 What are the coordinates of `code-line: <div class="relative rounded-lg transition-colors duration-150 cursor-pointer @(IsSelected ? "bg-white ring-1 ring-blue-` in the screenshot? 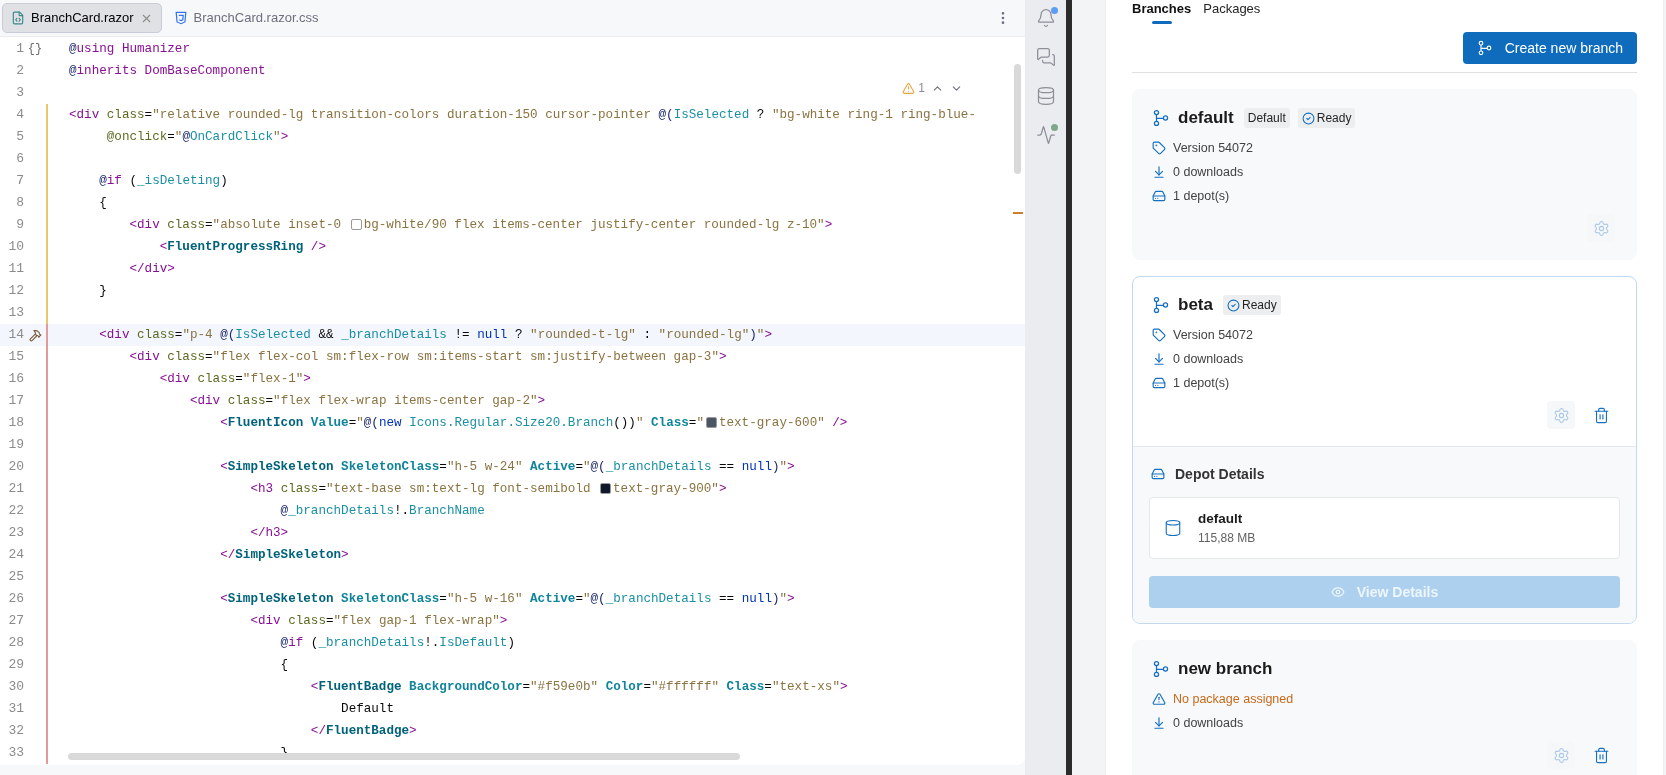 It's located at (522, 115).